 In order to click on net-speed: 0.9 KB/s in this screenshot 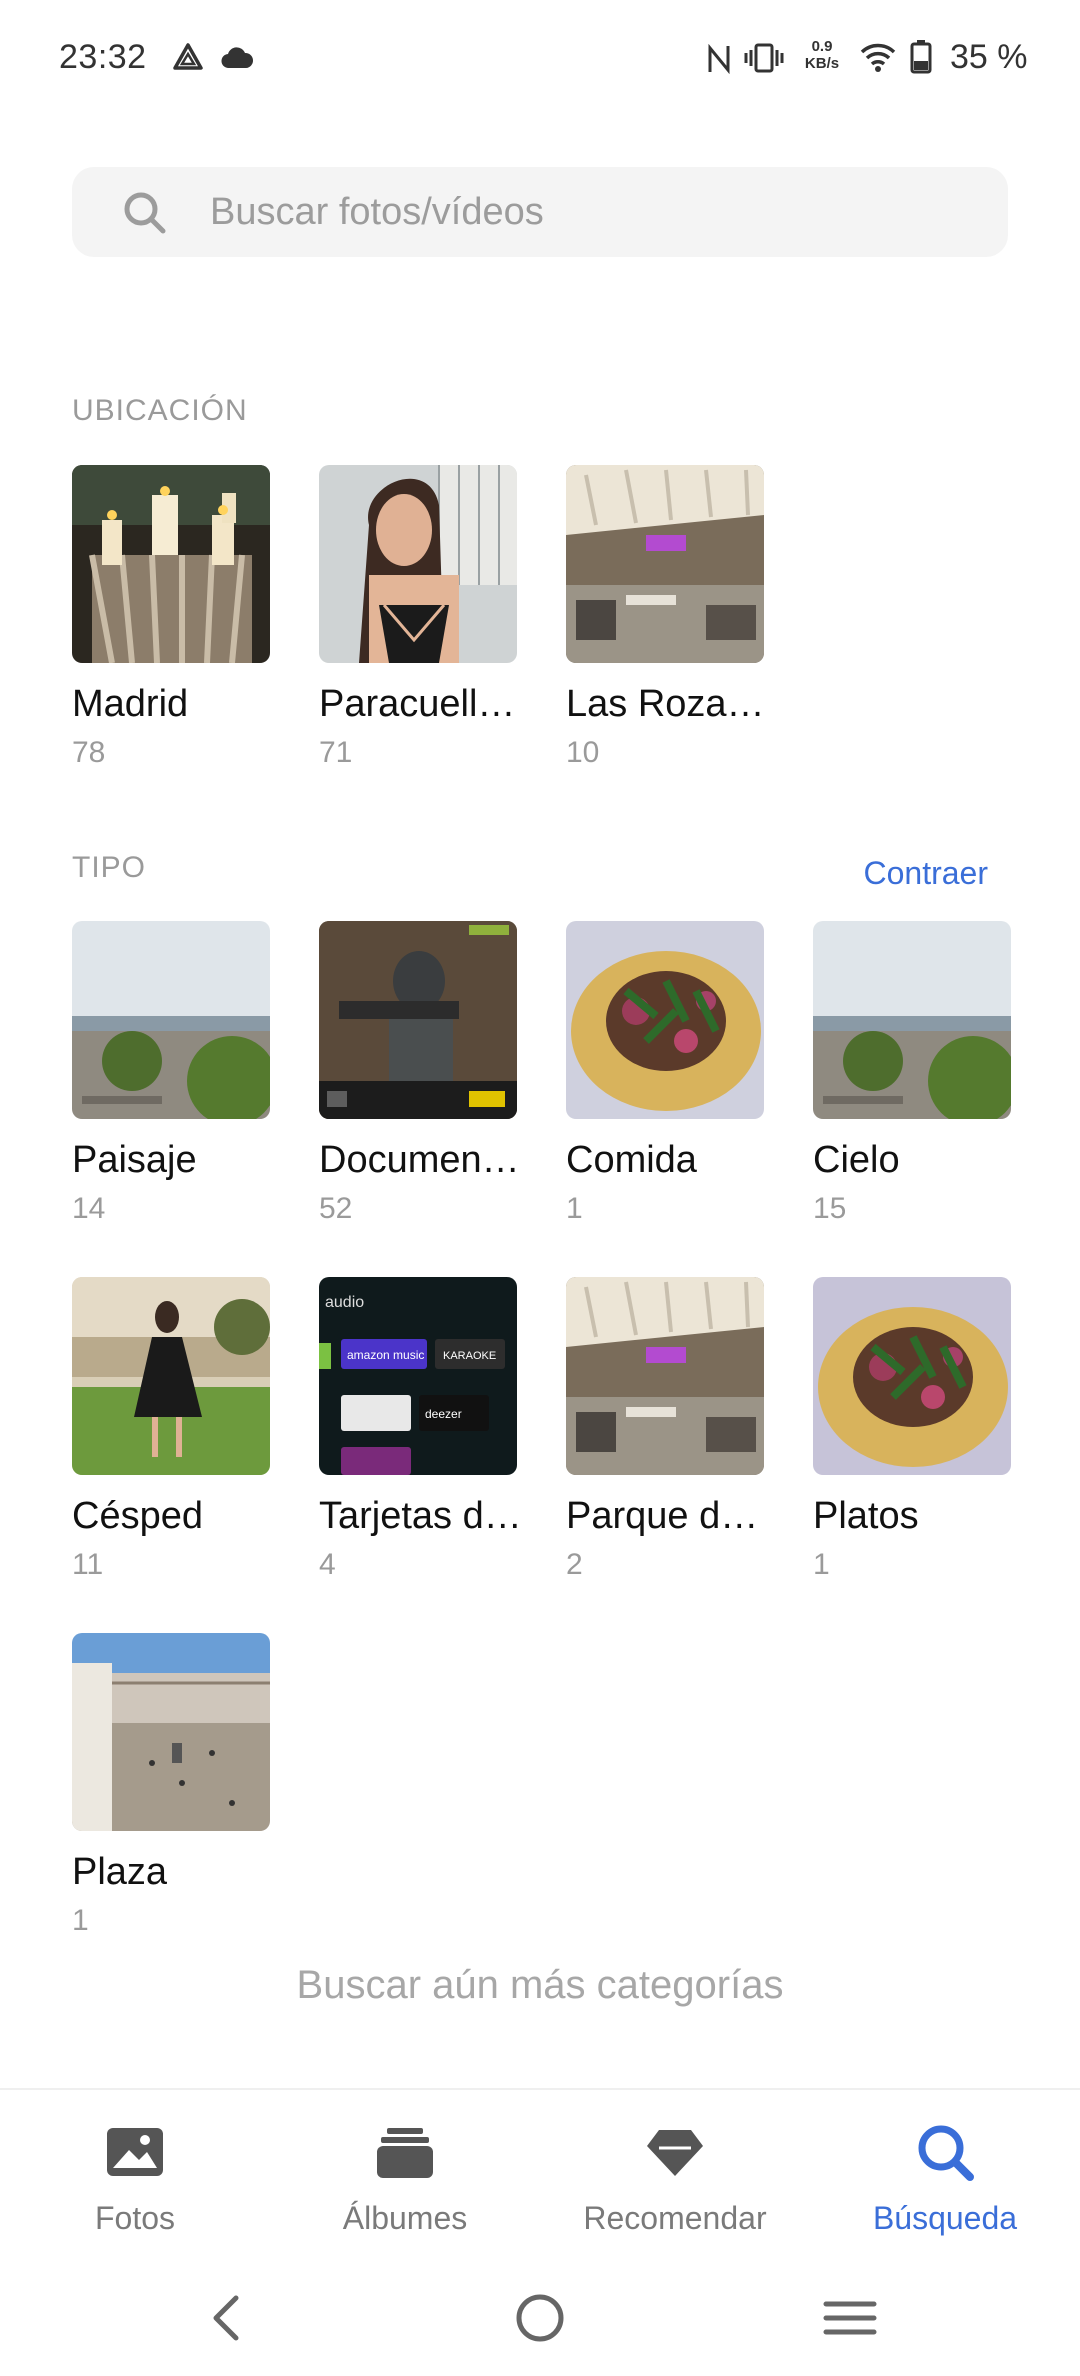, I will do `click(822, 55)`.